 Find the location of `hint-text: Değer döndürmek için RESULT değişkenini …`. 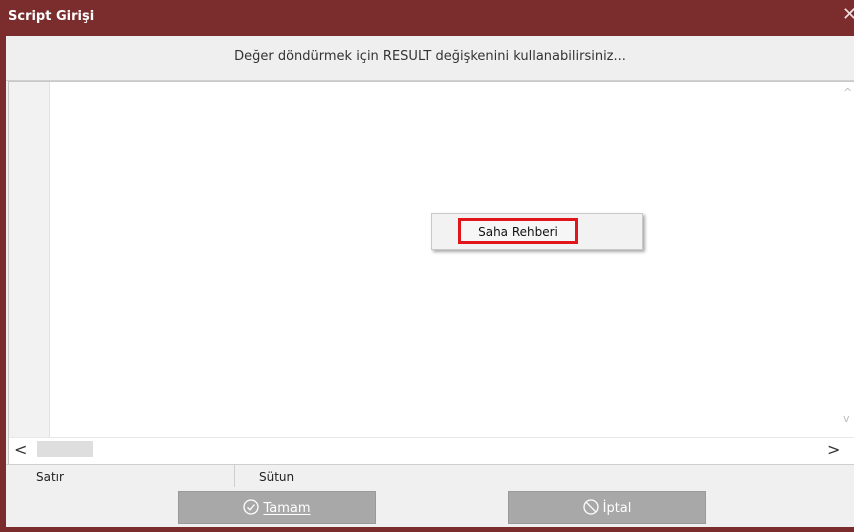

hint-text: Değer döndürmek için RESULT değişkenini … is located at coordinates (430, 56).